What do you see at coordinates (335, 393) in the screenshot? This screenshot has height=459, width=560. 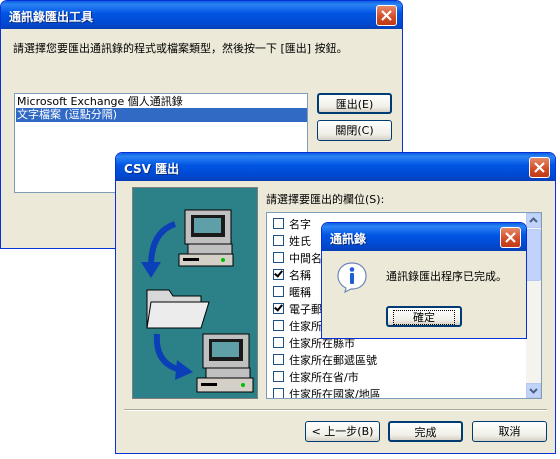 I see `field-label: 住家所在國家/地區` at bounding box center [335, 393].